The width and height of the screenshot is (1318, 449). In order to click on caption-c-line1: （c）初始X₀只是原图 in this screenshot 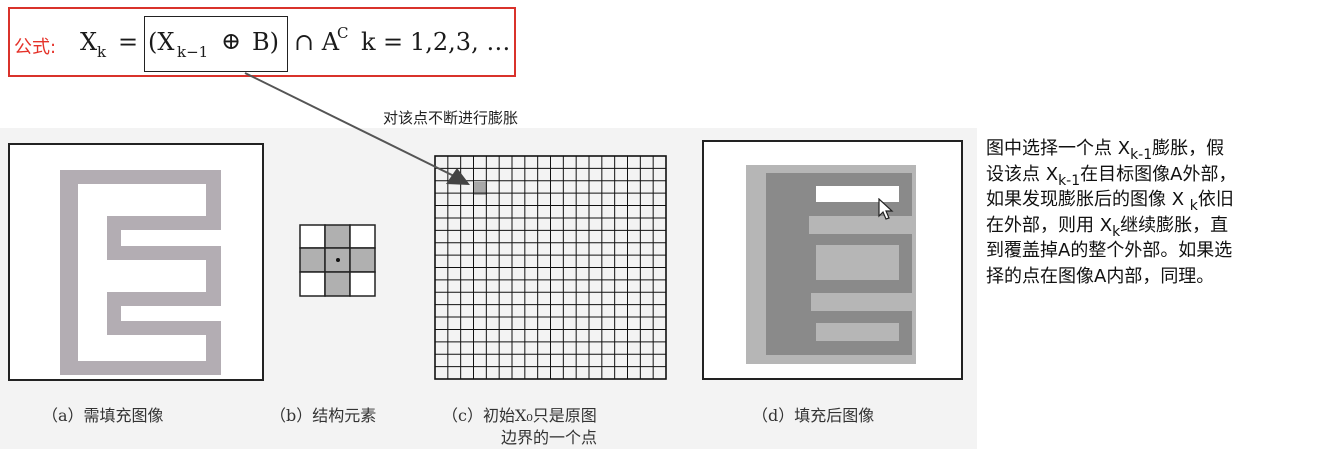, I will do `click(519, 415)`.